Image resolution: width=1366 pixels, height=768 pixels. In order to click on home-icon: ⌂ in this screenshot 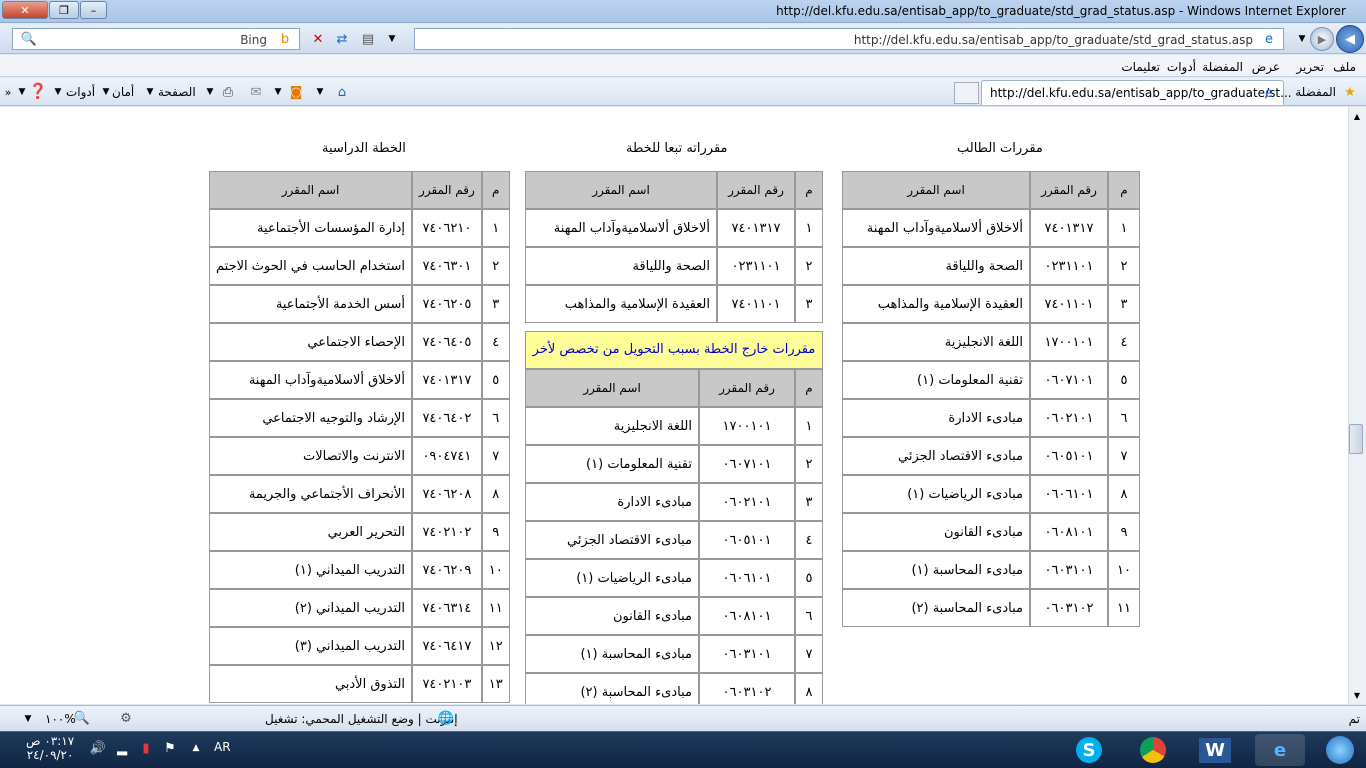, I will do `click(342, 92)`.